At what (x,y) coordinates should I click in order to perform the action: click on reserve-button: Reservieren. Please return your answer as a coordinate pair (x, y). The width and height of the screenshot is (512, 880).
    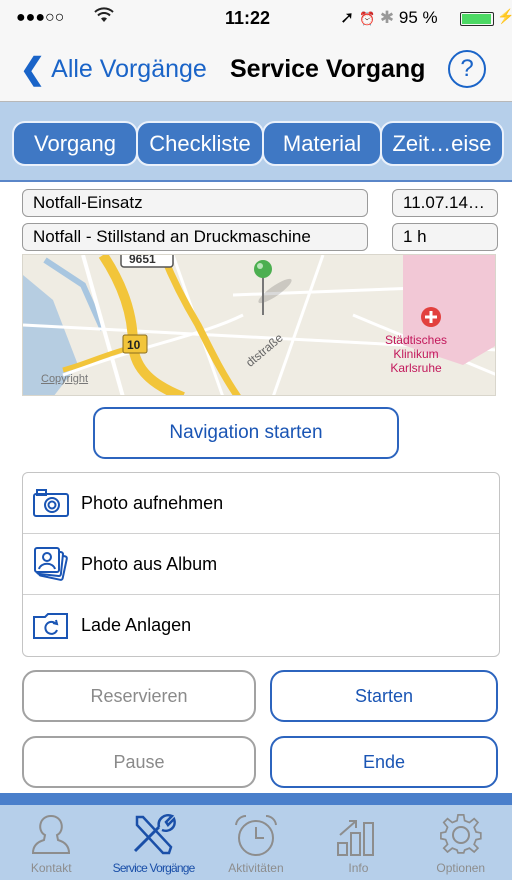
    Looking at the image, I should click on (139, 696).